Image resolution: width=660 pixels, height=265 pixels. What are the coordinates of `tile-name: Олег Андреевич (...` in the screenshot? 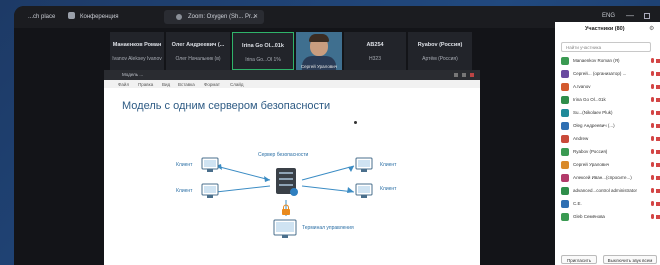 It's located at (198, 45).